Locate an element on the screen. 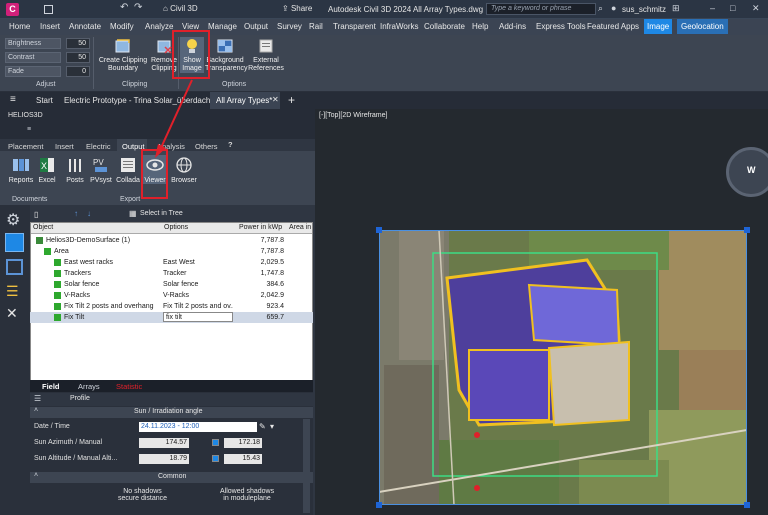  app-logo: C is located at coordinates (12, 9).